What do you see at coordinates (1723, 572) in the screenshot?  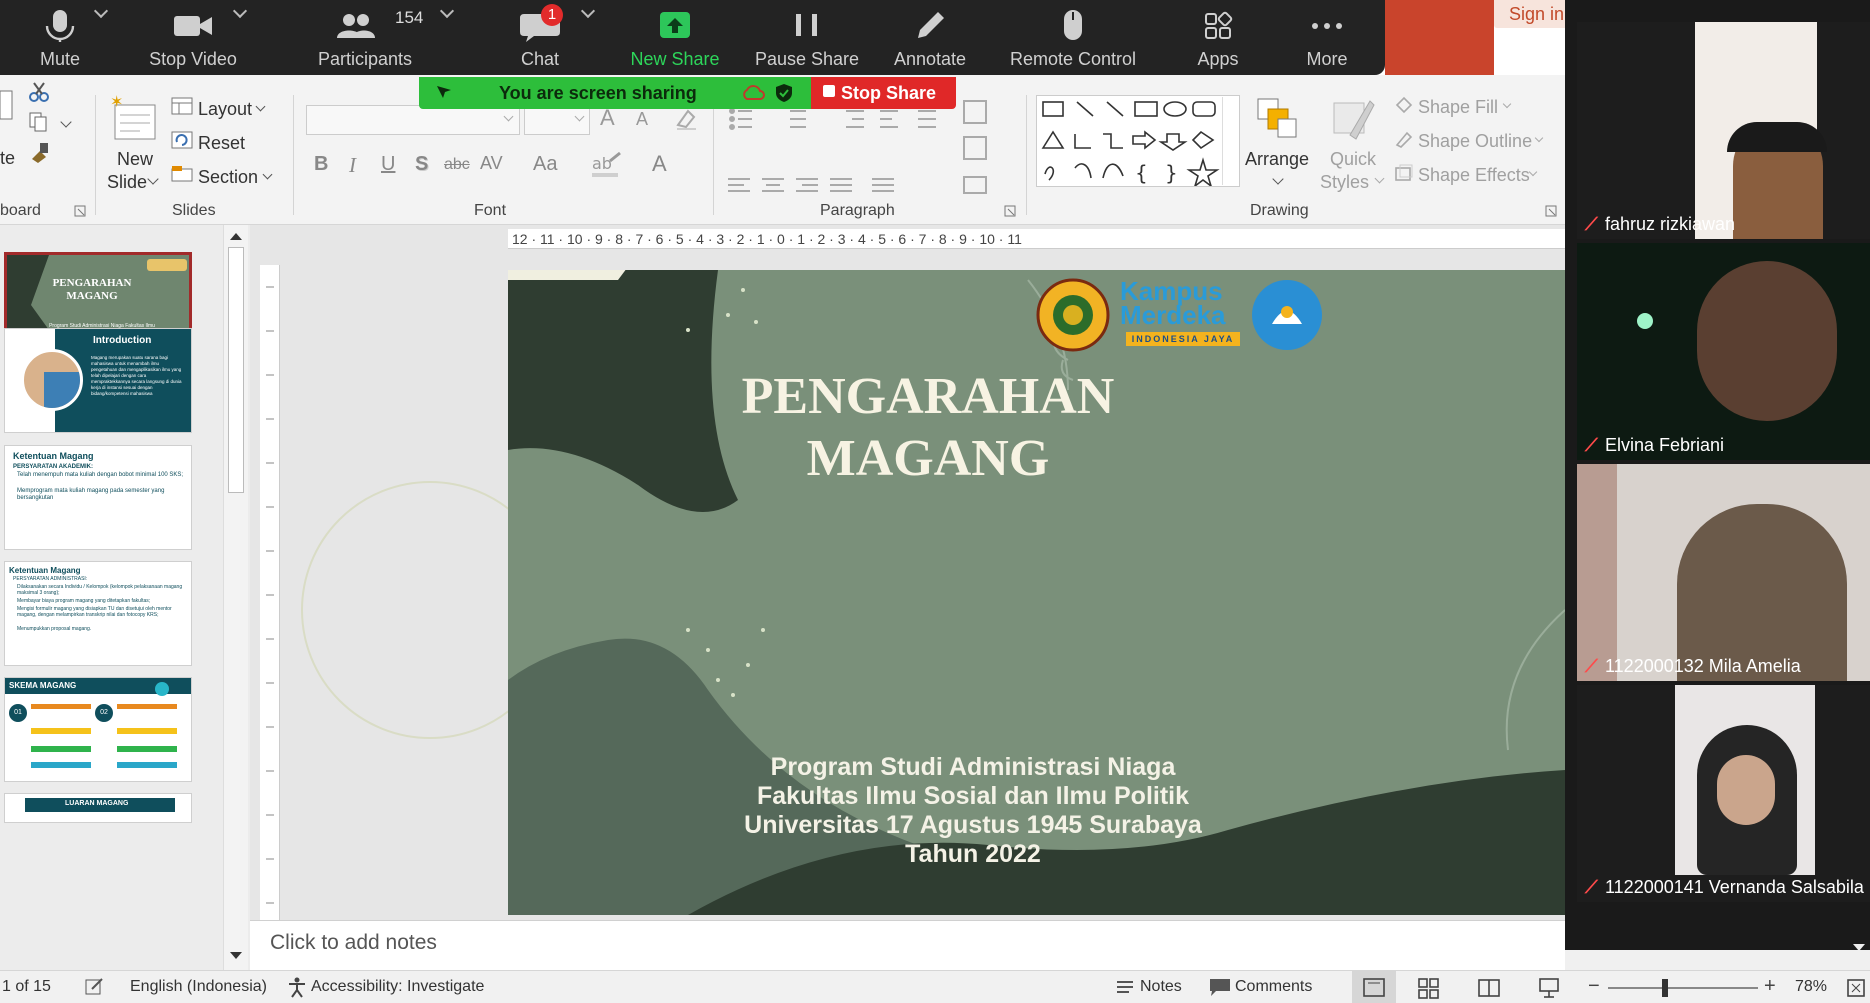 I see `video-tile: ⟋ 1122000132 Mila Amelia` at bounding box center [1723, 572].